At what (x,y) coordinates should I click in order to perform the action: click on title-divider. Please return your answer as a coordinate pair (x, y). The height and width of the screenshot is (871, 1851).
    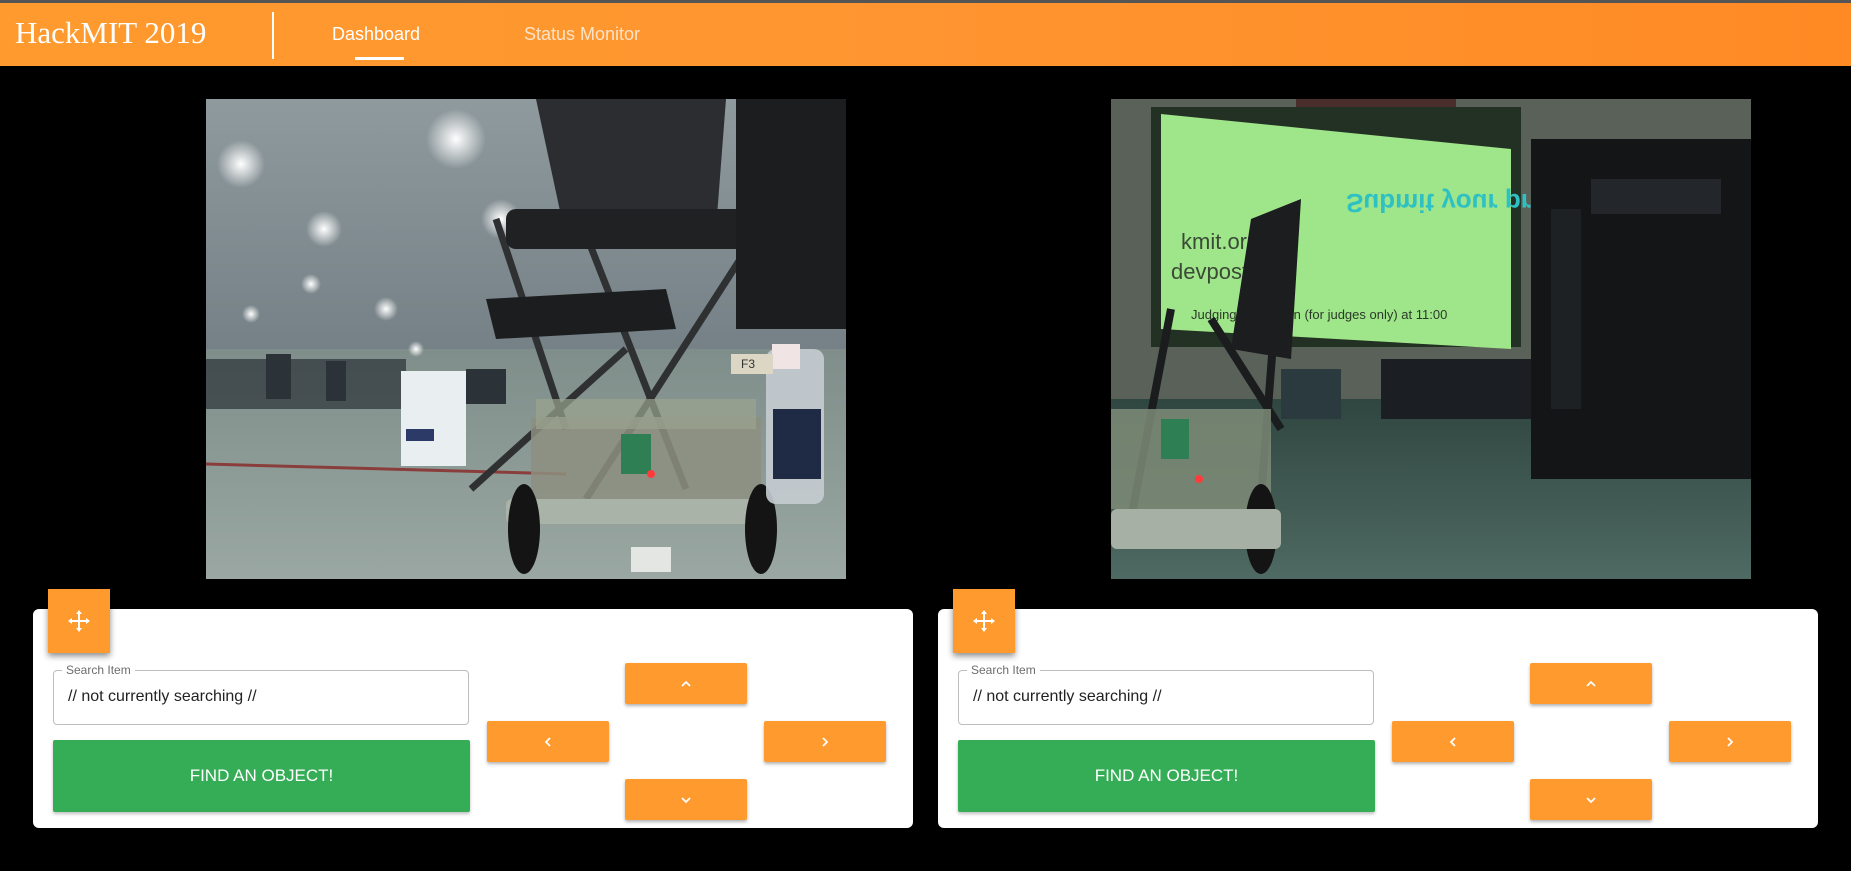
    Looking at the image, I should click on (273, 35).